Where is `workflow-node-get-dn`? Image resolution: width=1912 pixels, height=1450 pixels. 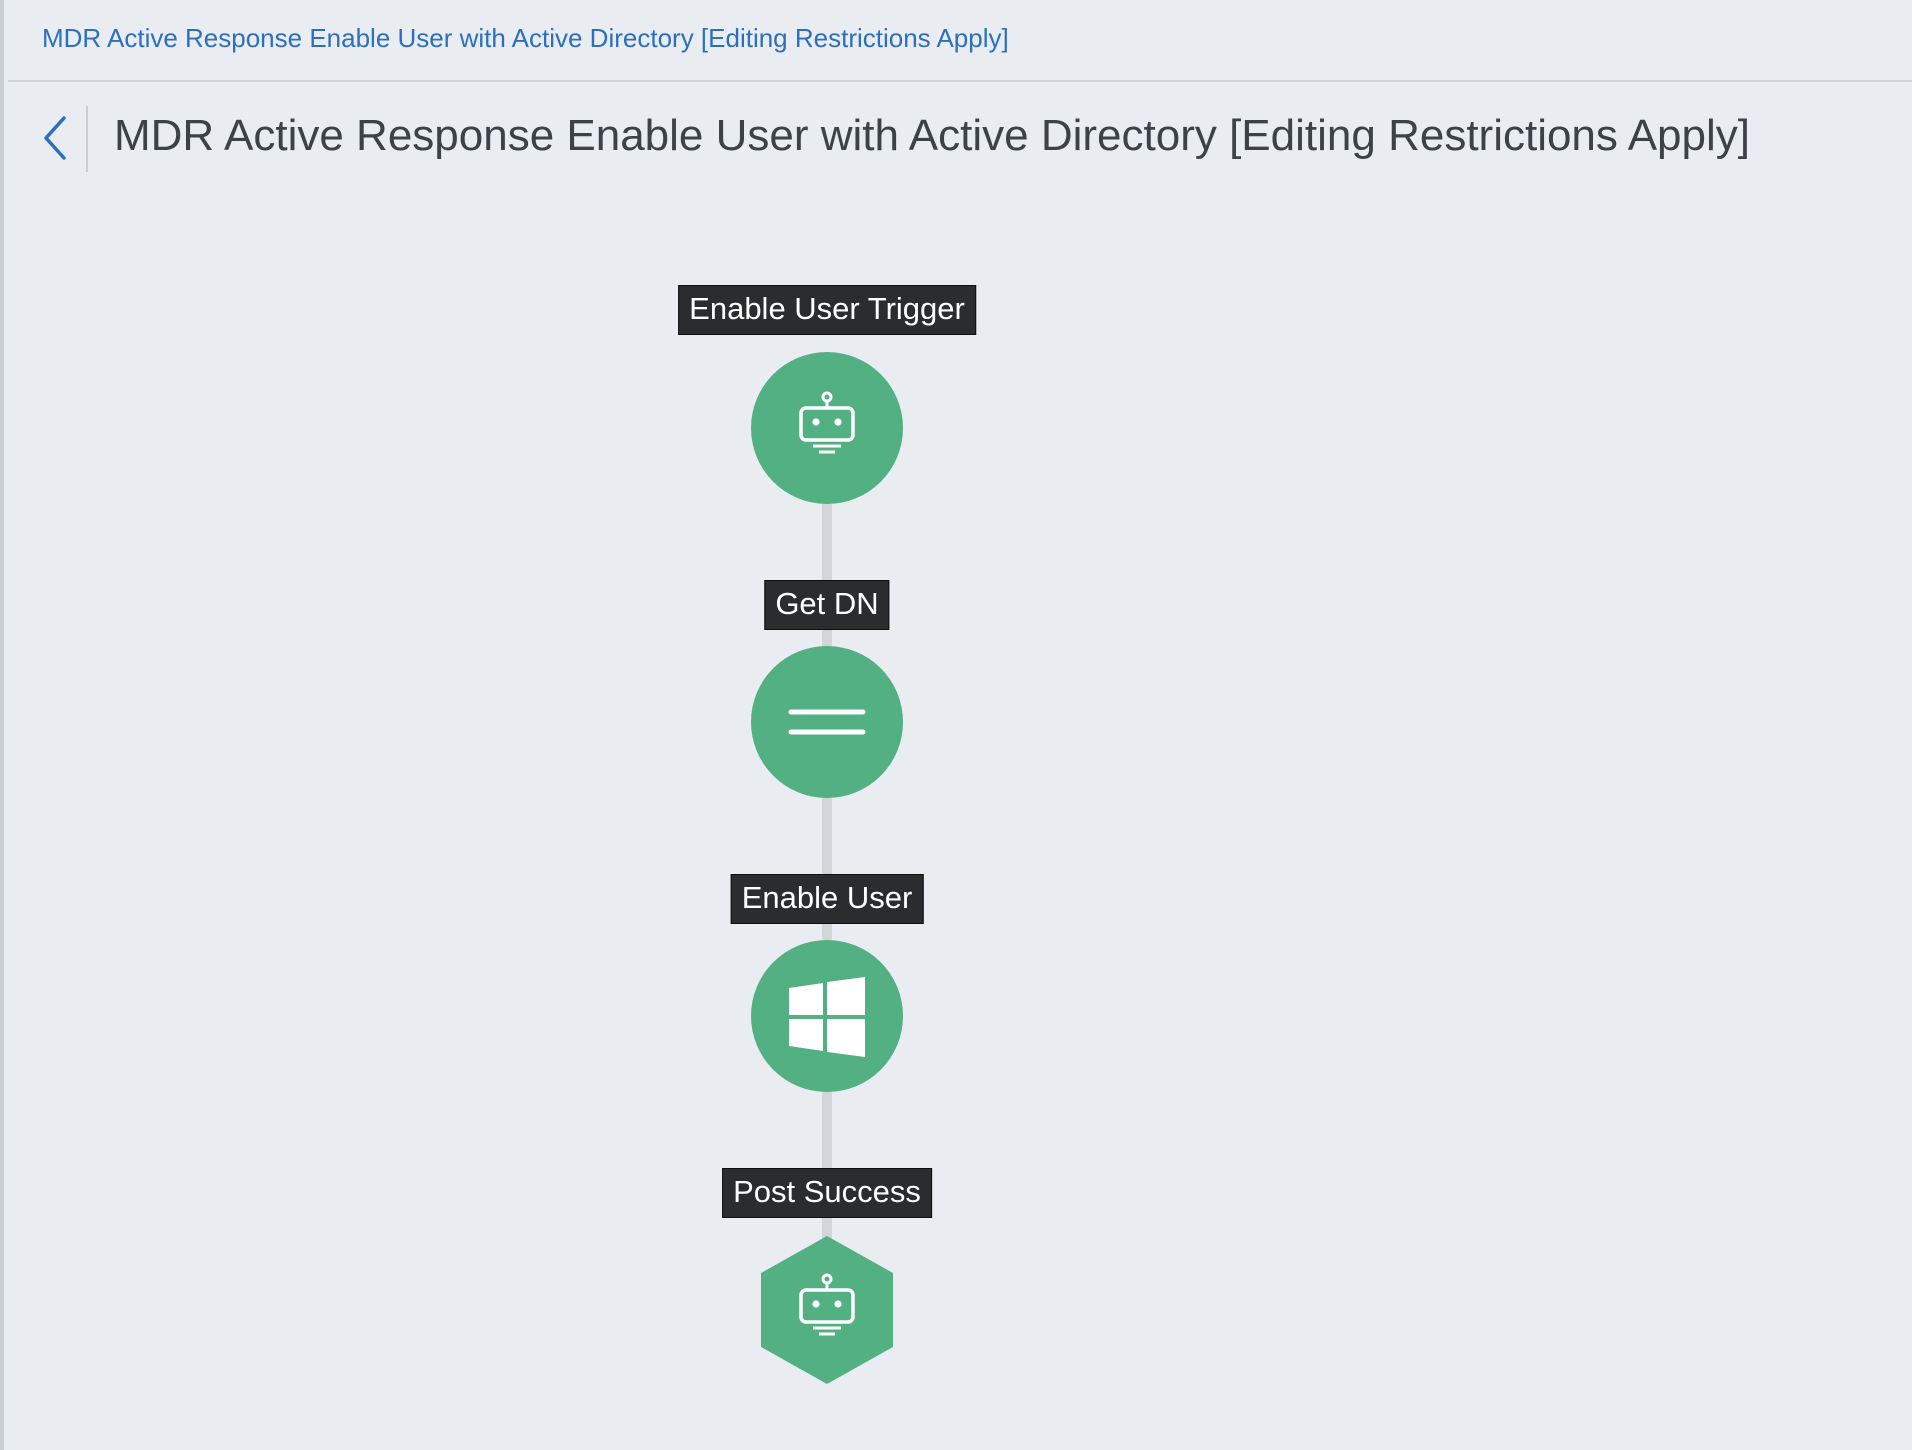
workflow-node-get-dn is located at coordinates (827, 722).